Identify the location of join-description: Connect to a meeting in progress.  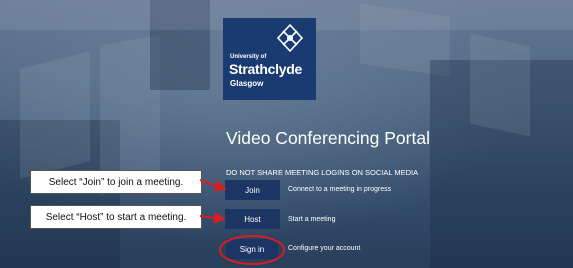
(340, 189).